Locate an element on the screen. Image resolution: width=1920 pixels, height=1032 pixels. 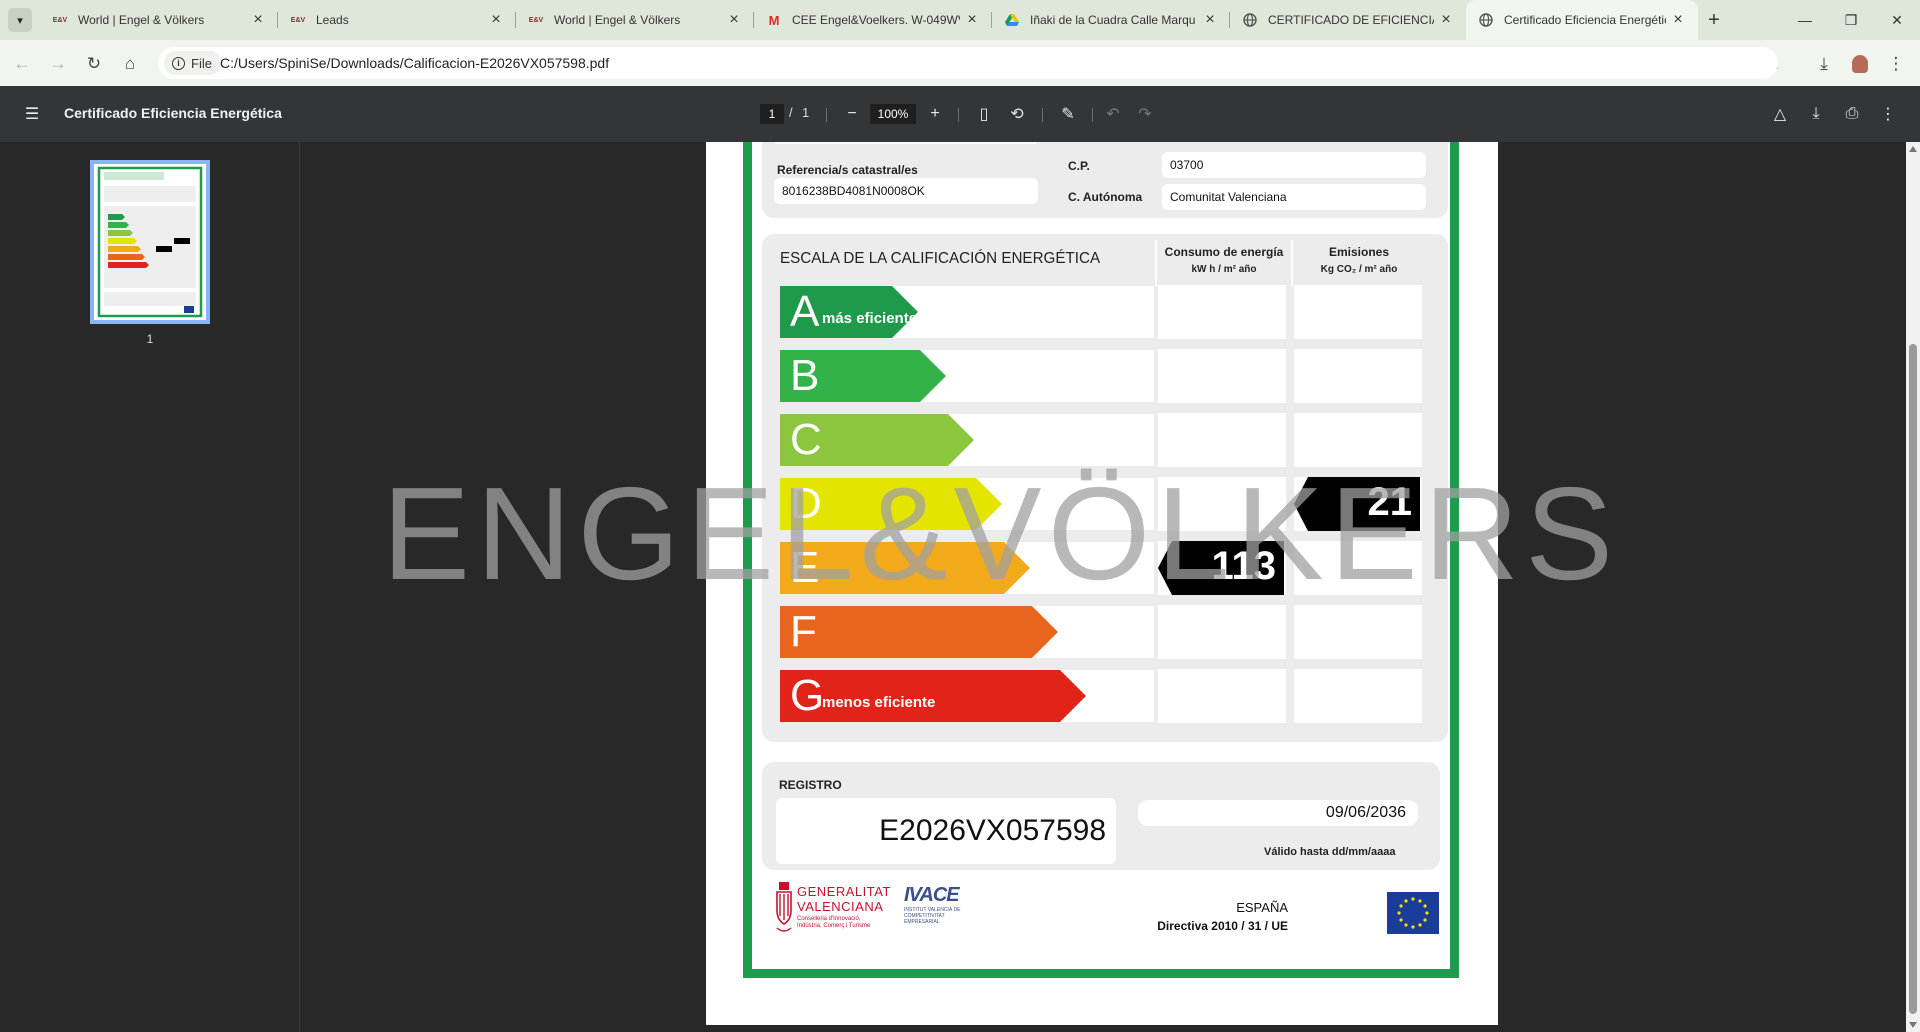
rating-arrow-b: B is located at coordinates (863, 376).